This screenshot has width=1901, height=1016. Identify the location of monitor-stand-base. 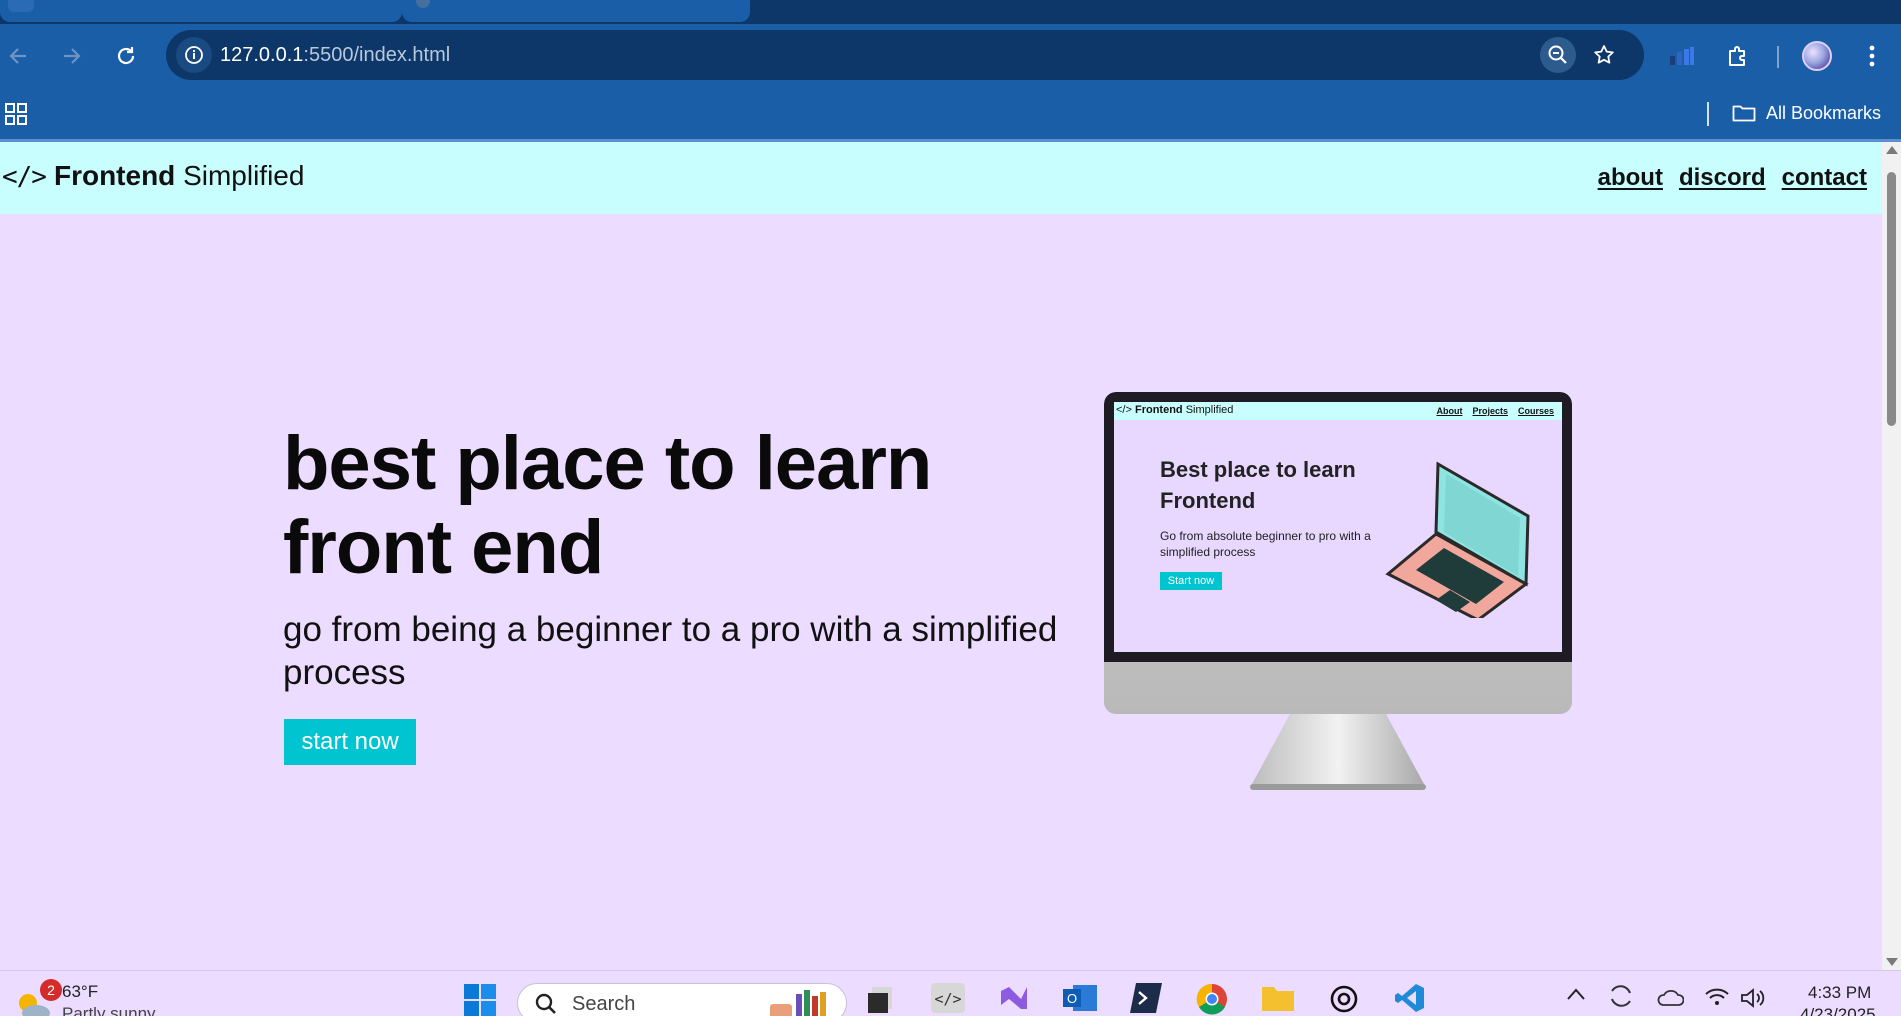
(1338, 787).